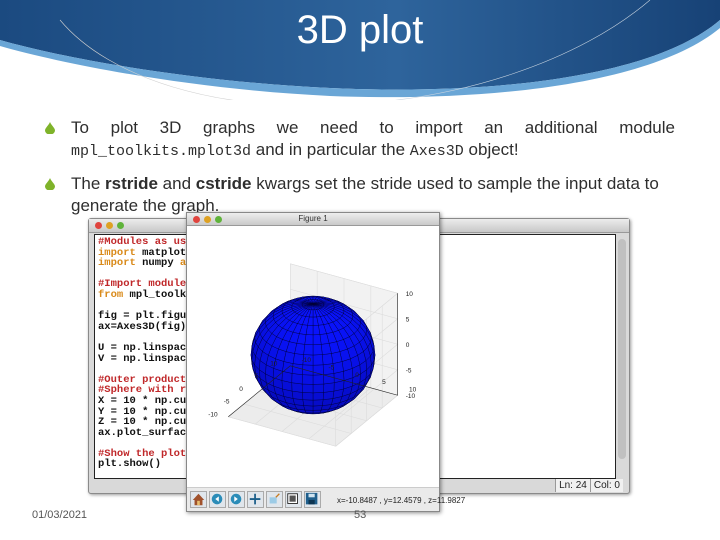 The image size is (720, 540). Describe the element at coordinates (293, 499) in the screenshot. I see `subplots-icon` at that location.